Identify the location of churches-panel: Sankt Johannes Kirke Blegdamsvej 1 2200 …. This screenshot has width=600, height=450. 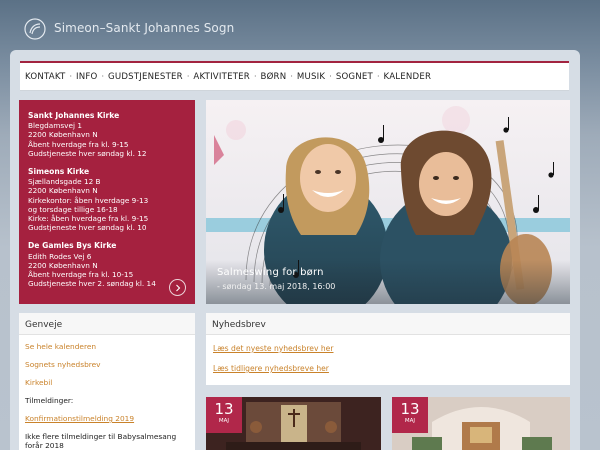
(107, 202).